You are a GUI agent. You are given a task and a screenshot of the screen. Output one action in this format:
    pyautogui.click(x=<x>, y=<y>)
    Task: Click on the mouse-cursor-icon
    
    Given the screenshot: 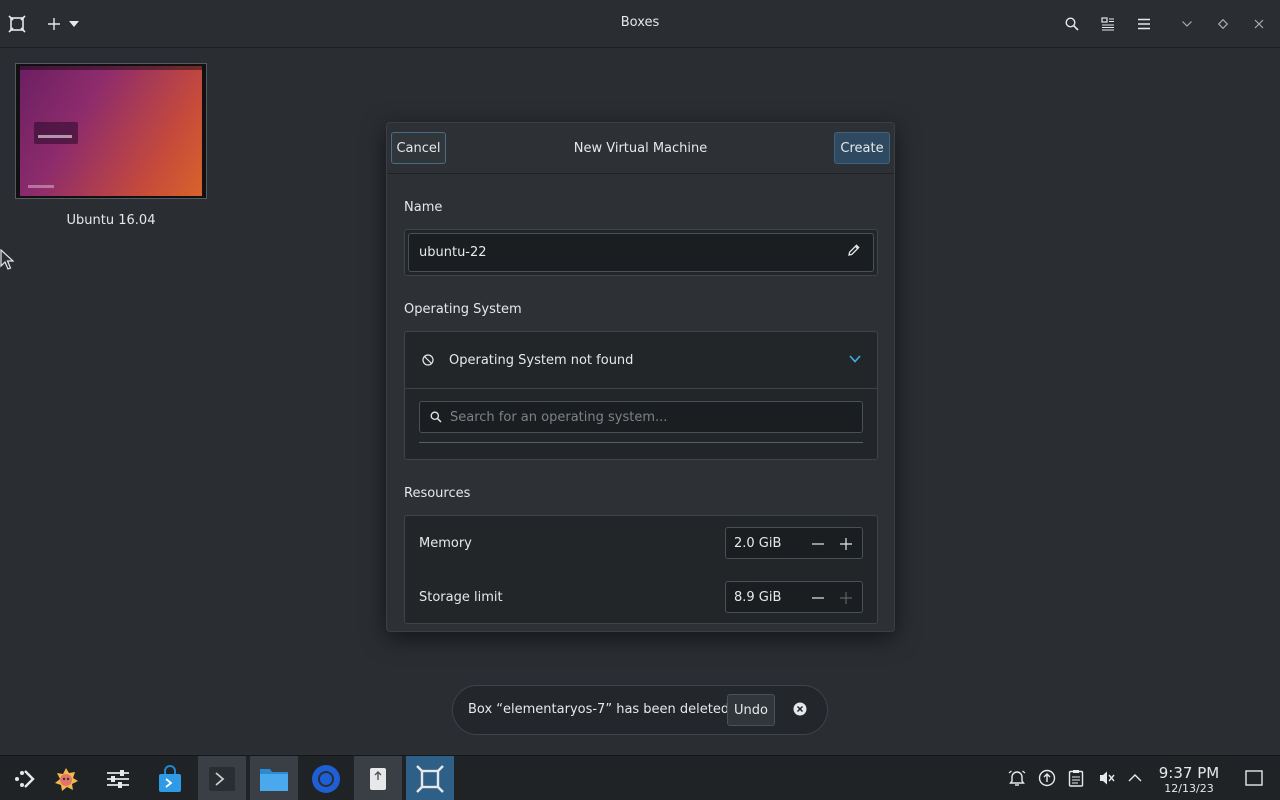 What is the action you would take?
    pyautogui.click(x=7, y=260)
    